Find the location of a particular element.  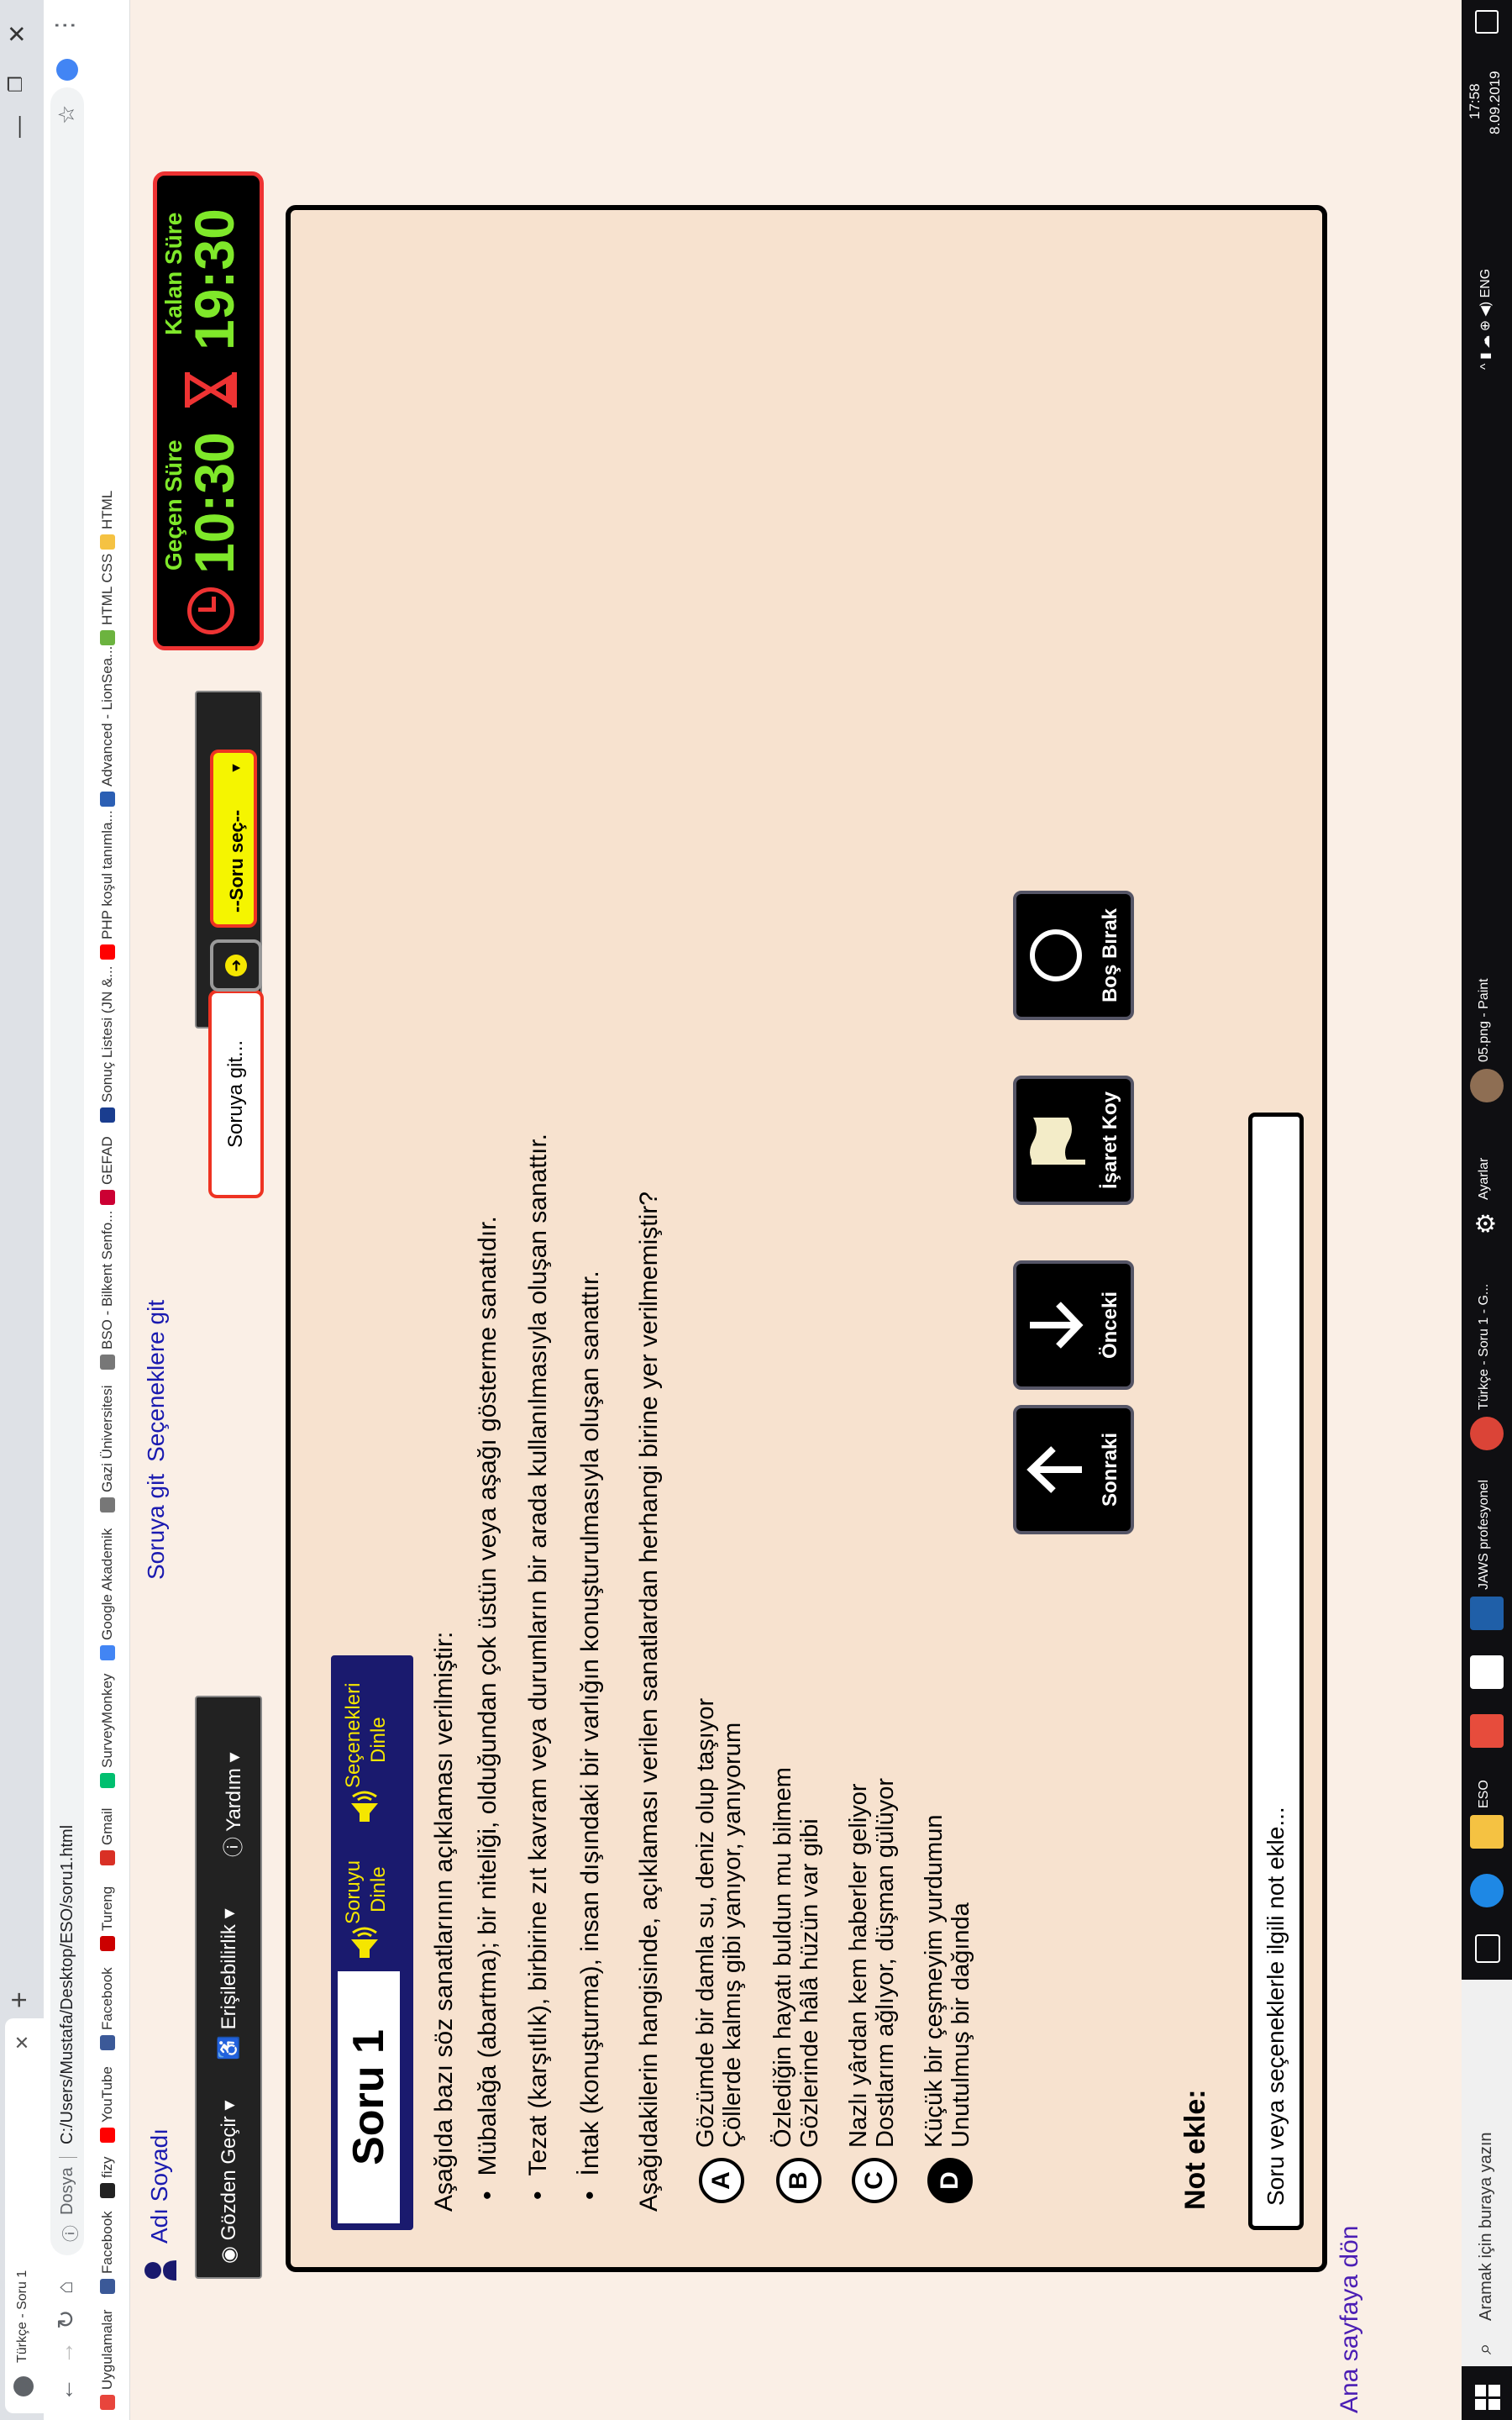

choice-line: Unutulmuş bir dağında is located at coordinates (961, 2025).